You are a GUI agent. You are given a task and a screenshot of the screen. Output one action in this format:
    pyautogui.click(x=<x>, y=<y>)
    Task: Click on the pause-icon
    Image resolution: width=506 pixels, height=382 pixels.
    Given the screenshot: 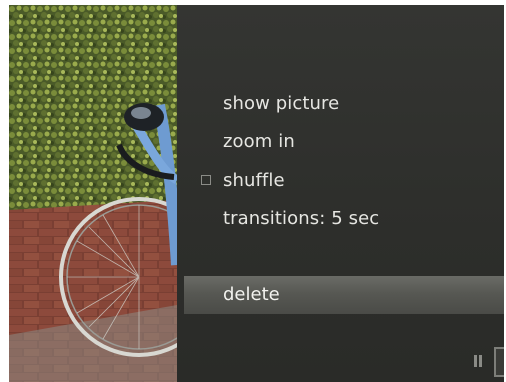 What is the action you would take?
    pyautogui.click(x=478, y=361)
    